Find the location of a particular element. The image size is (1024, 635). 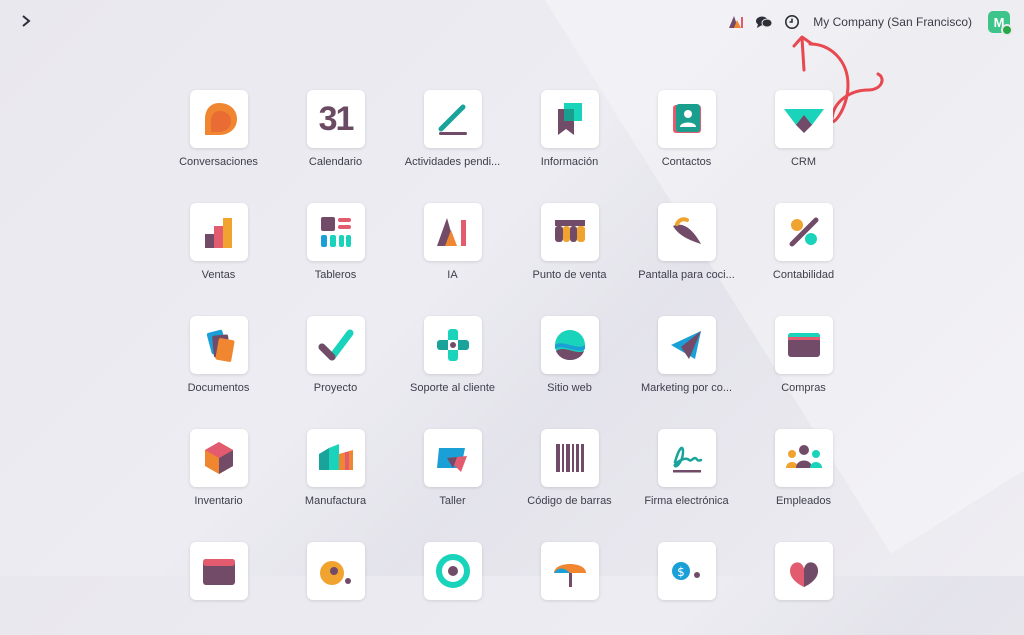

app-label: Punto de venta is located at coordinates (569, 275).